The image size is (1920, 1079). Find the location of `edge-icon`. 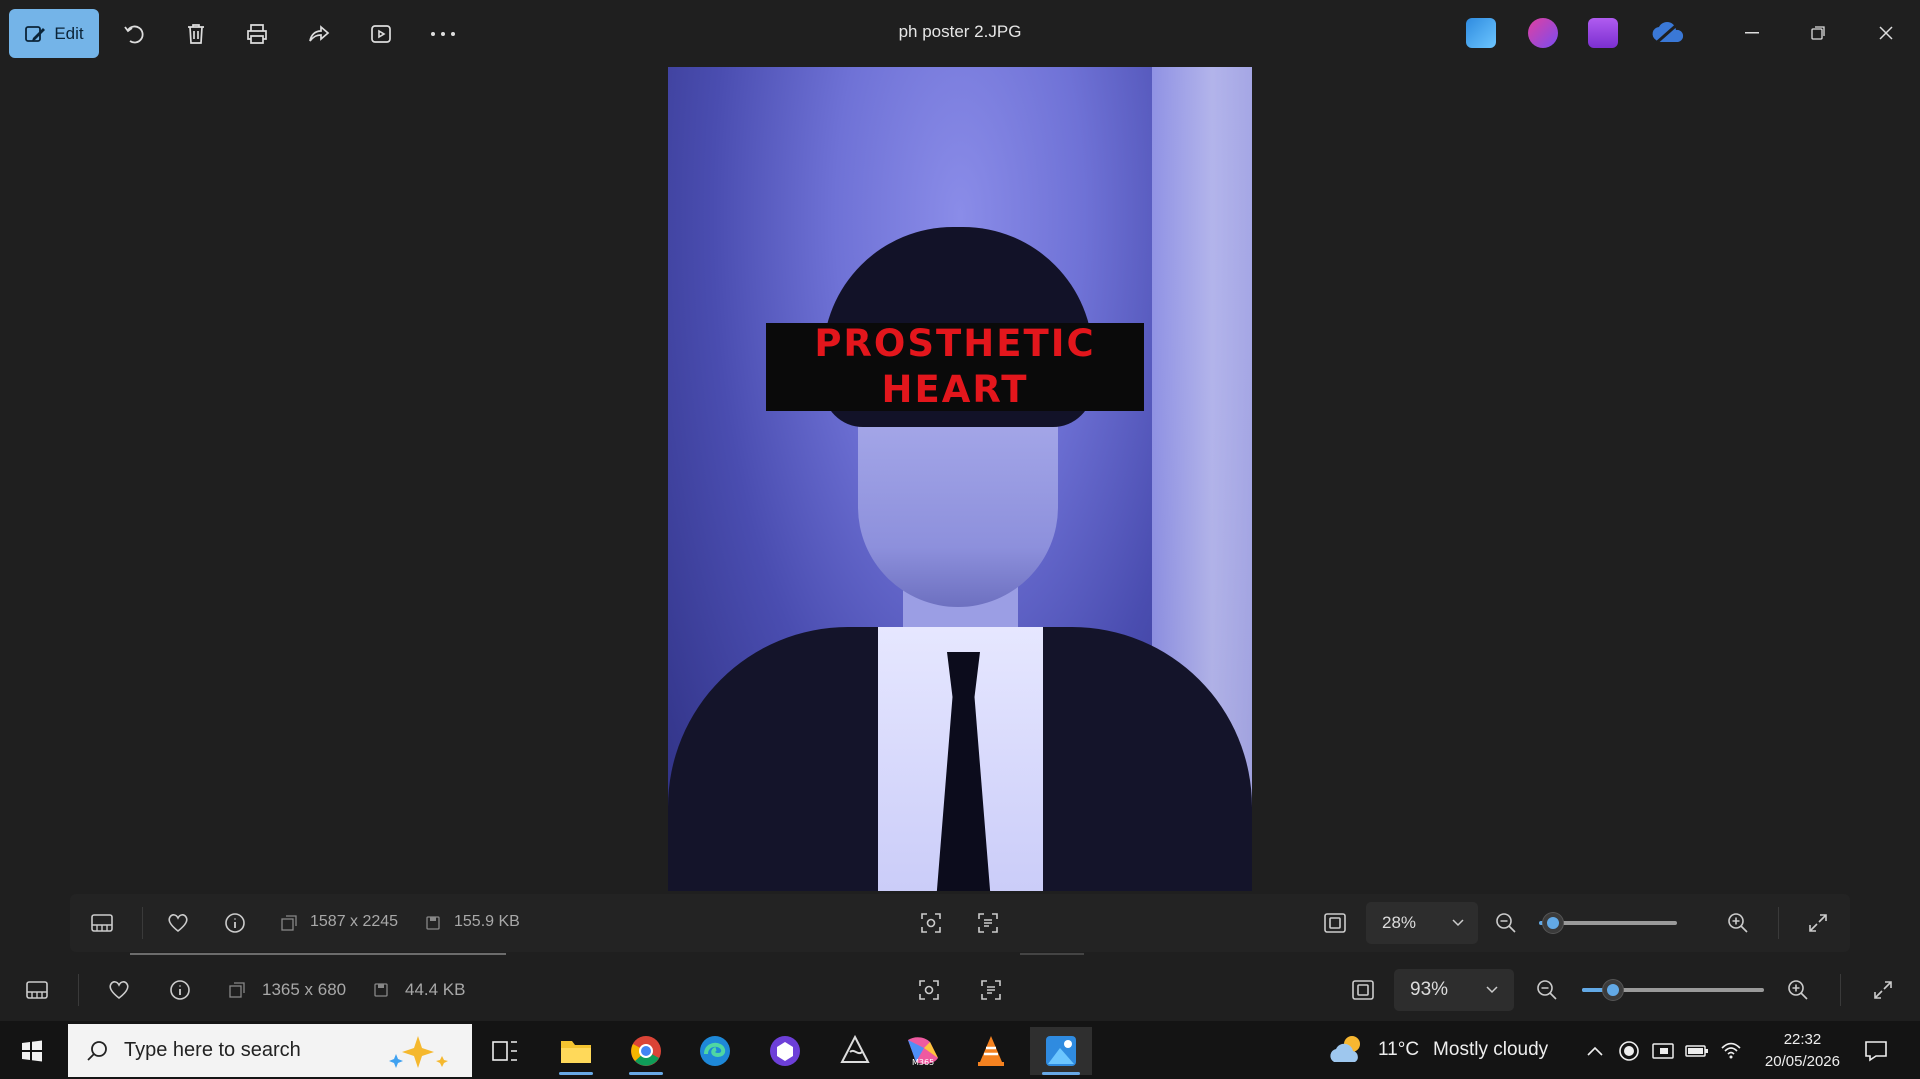

edge-icon is located at coordinates (715, 1051).